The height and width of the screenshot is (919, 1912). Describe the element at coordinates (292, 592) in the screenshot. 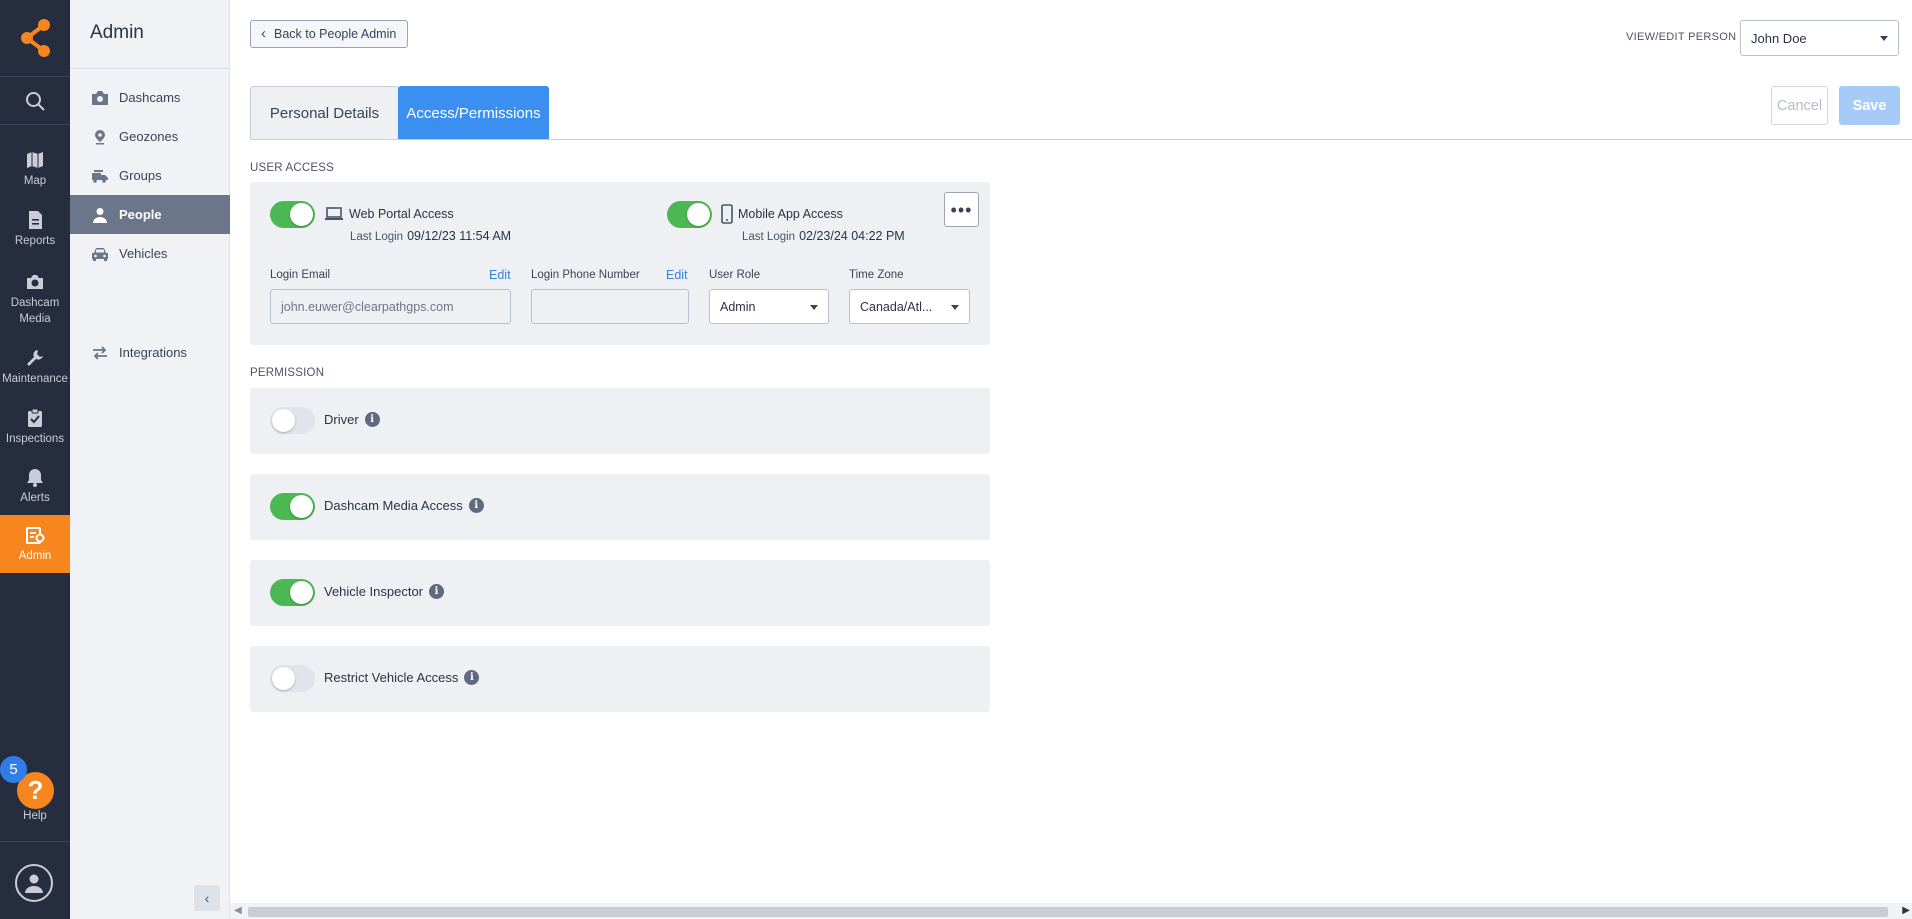

I see `vehicle-inspector-toggle` at that location.